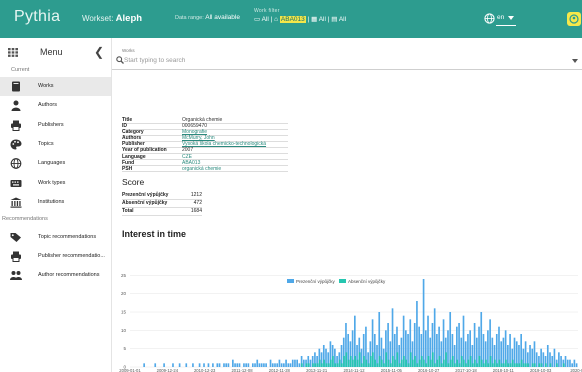 The image size is (582, 372). Describe the element at coordinates (500, 17) in the screenshot. I see `language-select: en` at that location.